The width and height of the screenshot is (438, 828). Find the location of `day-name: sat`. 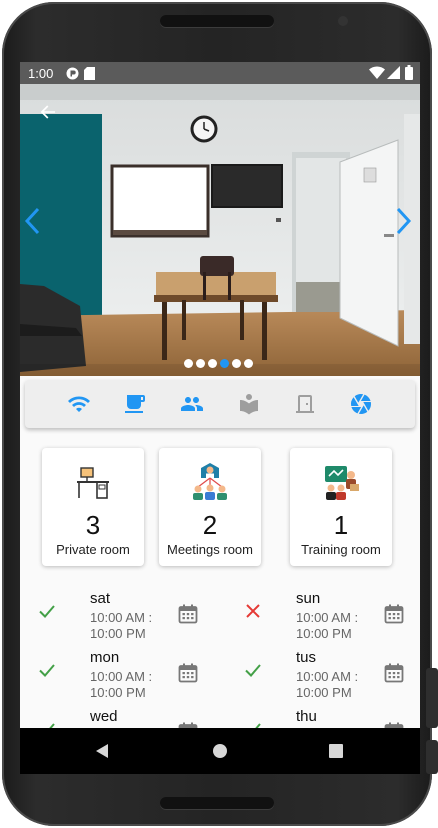

day-name: sat is located at coordinates (100, 598).